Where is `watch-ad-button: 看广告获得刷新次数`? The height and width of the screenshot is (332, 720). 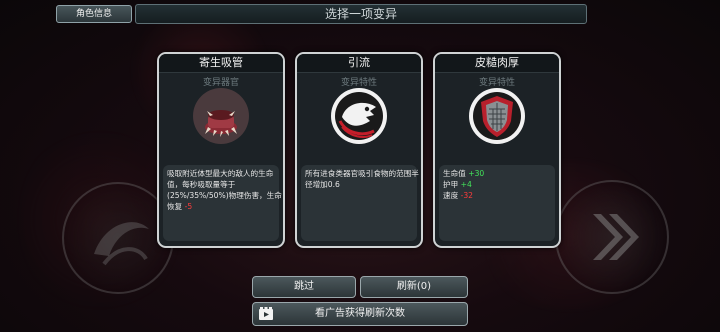
watch-ad-button: 看广告获得刷新次数 is located at coordinates (360, 314).